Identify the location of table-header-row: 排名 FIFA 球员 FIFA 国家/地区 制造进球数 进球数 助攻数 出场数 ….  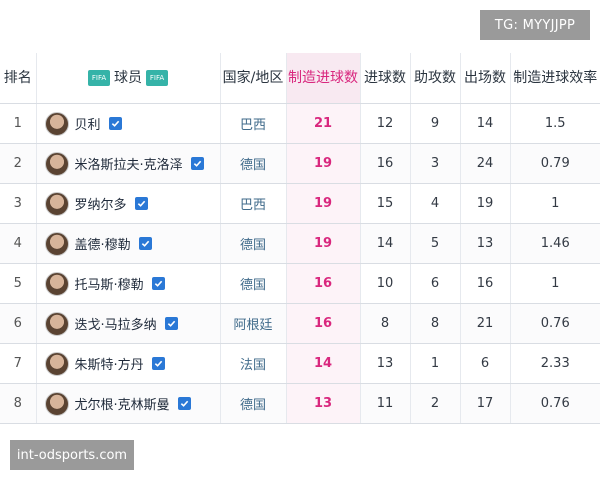
(300, 78).